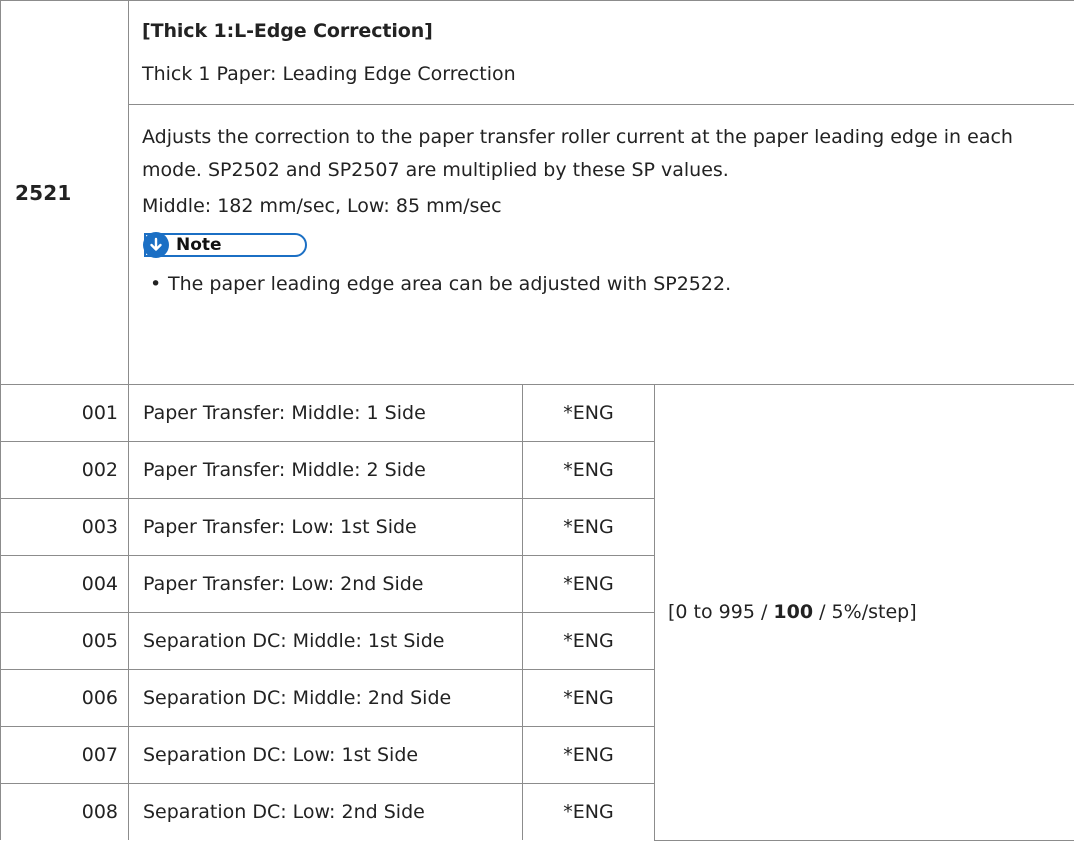 The height and width of the screenshot is (841, 1074). Describe the element at coordinates (326, 527) in the screenshot. I see `row-name: Paper Transfer: Low: 1st Side` at that location.